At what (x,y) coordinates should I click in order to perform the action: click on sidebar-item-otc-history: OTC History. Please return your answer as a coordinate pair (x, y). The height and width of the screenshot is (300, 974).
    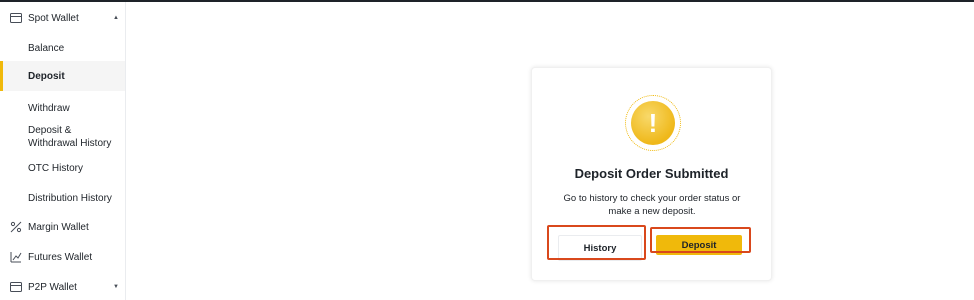
    Looking at the image, I should click on (62, 168).